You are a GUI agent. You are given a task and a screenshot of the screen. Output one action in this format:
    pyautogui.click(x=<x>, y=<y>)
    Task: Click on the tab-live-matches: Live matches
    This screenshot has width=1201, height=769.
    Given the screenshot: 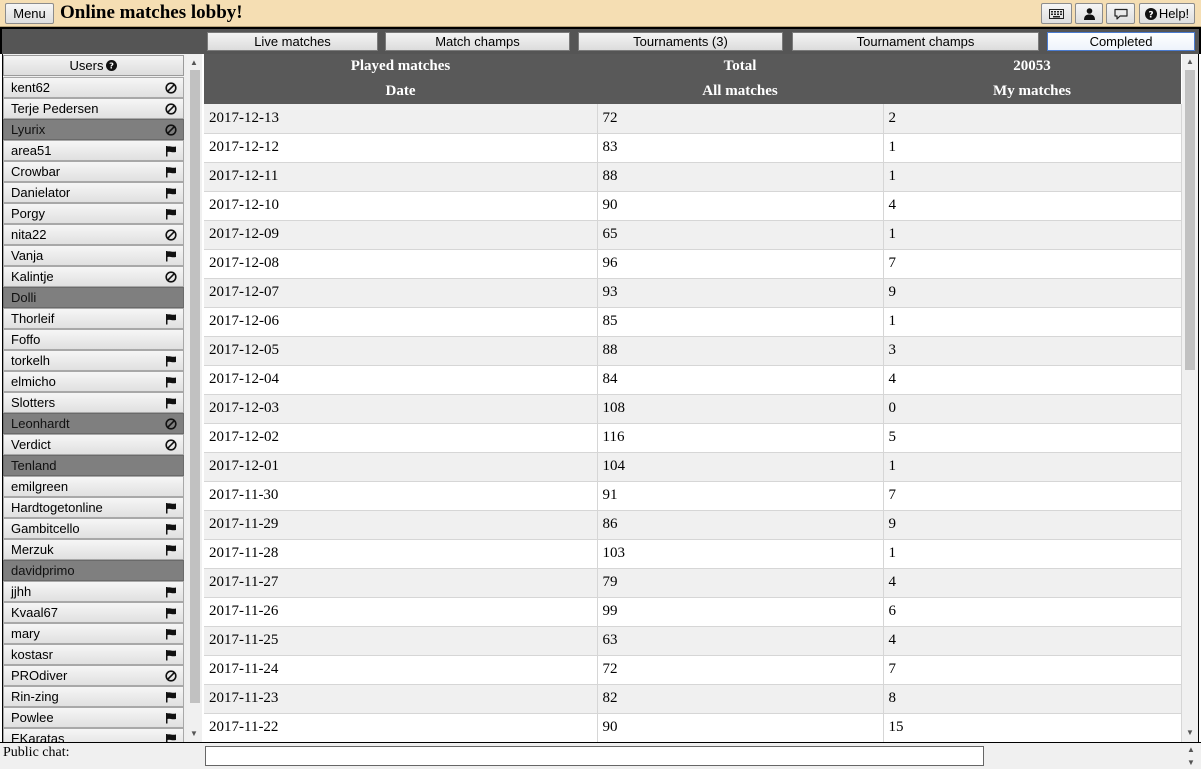 What is the action you would take?
    pyautogui.click(x=292, y=41)
    